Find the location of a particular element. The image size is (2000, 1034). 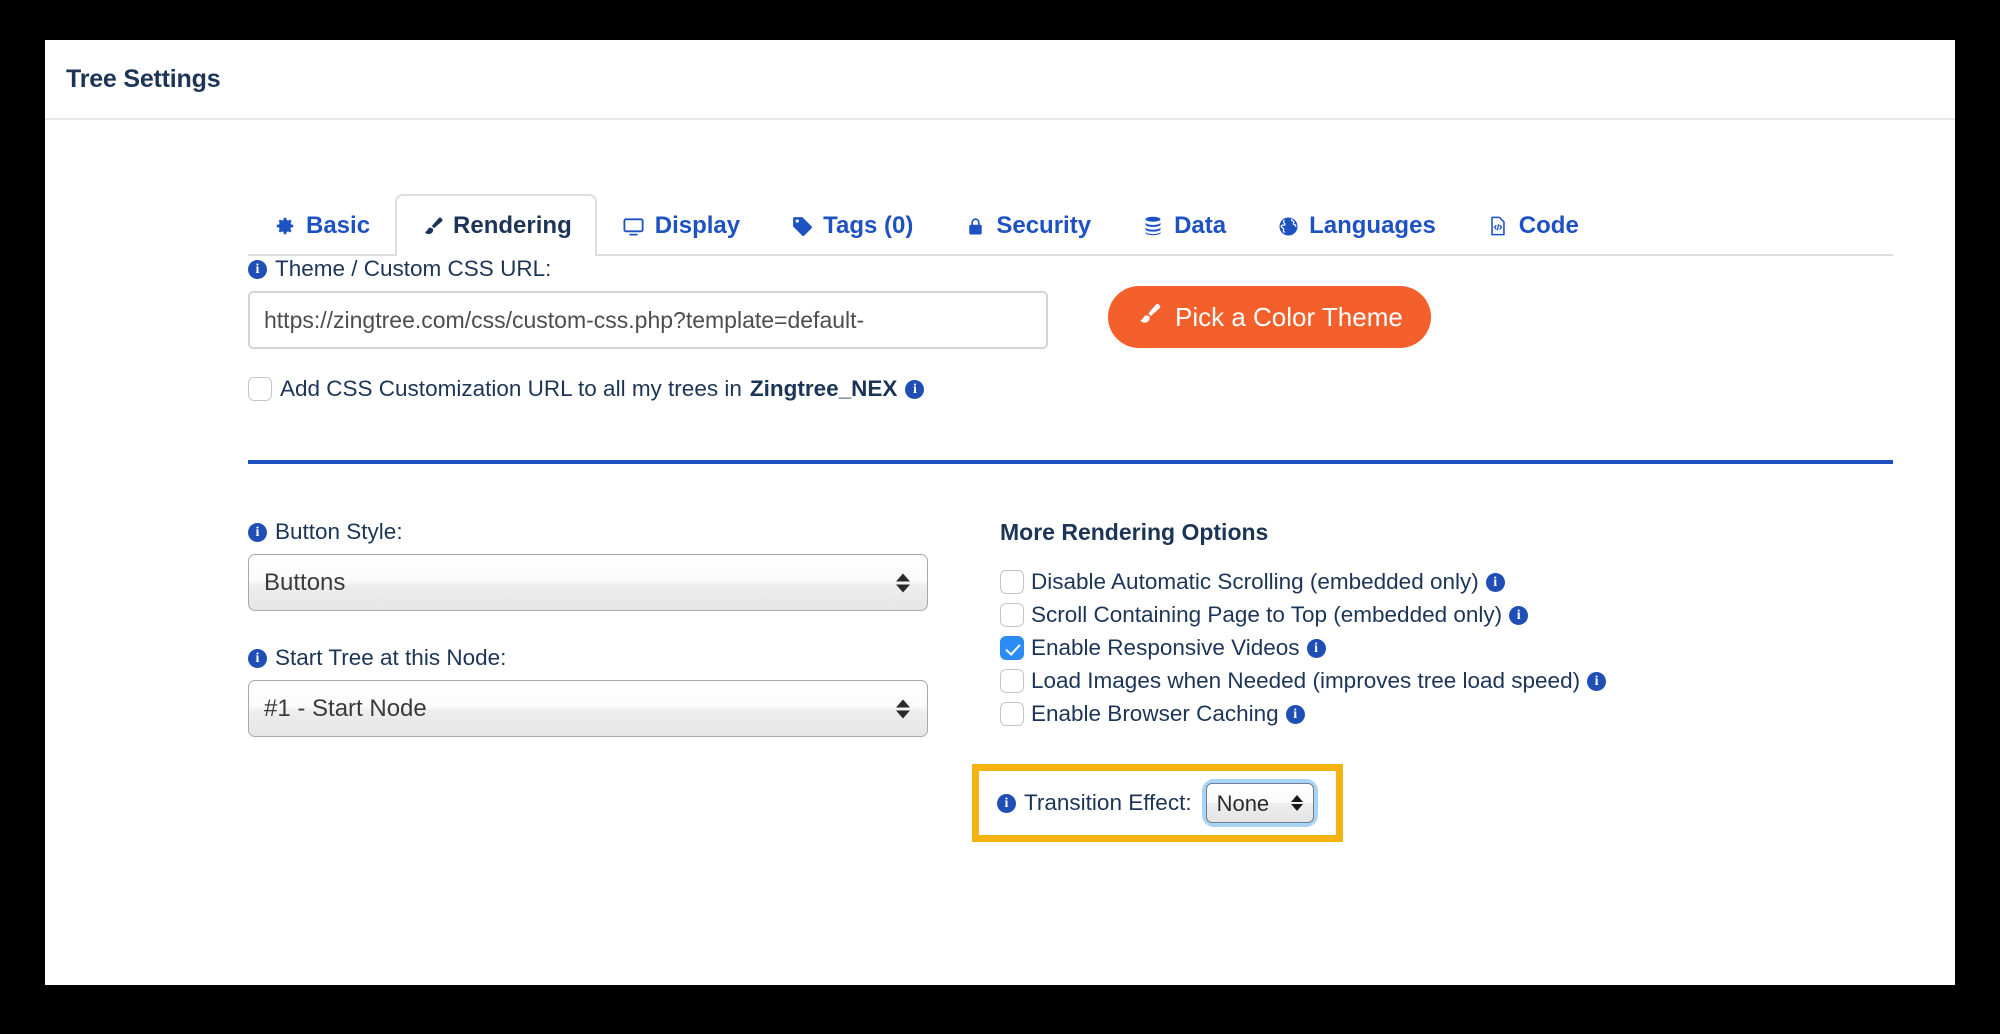

tab-label: Code is located at coordinates (1548, 225).